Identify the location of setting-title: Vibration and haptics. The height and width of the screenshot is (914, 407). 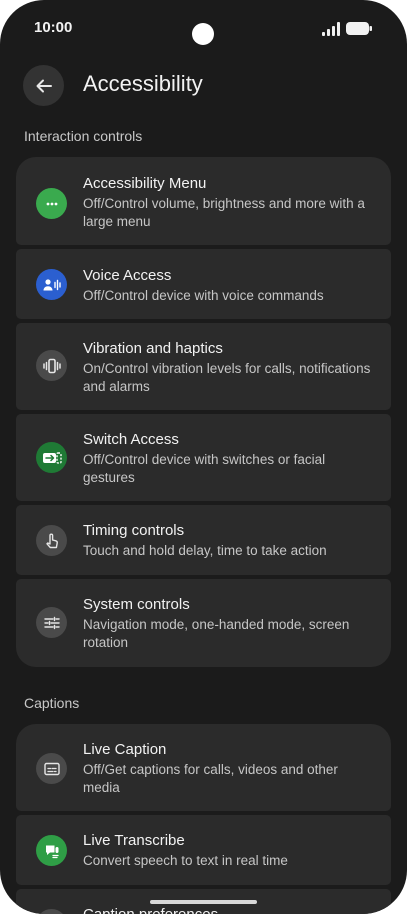
(153, 348).